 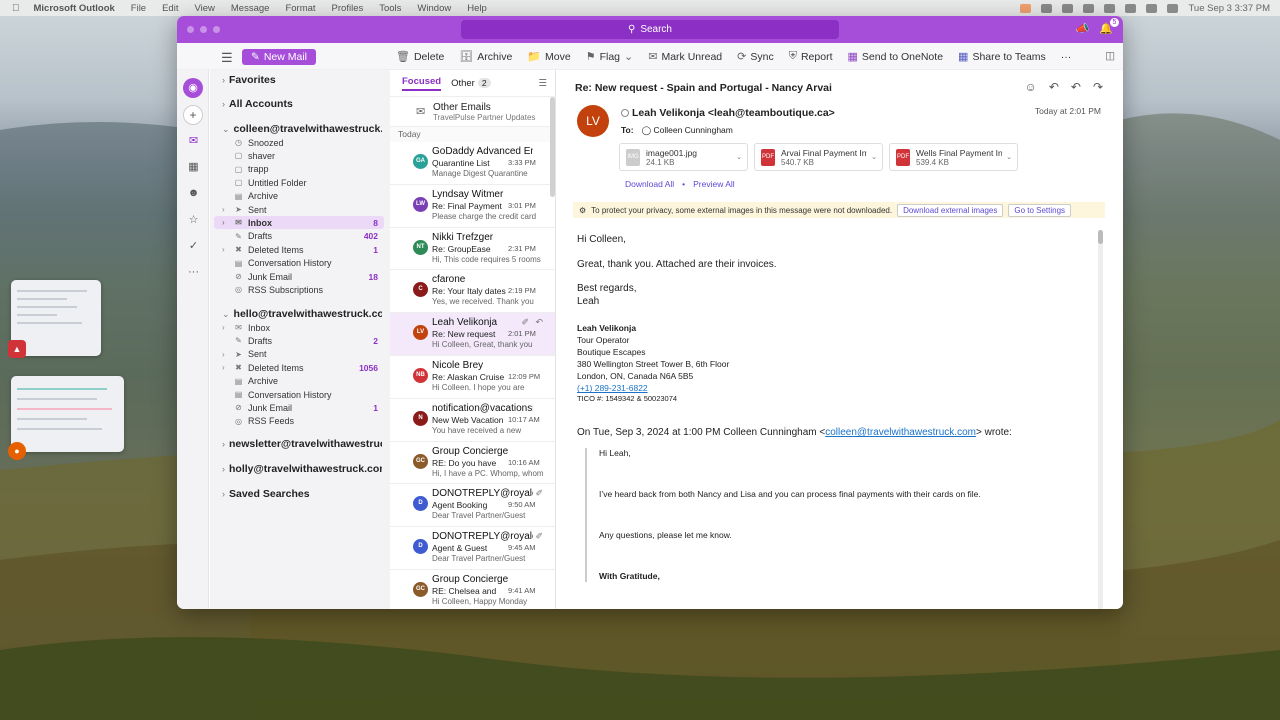 What do you see at coordinates (420, 57) in the screenshot?
I see `delete-button: 🗑 Delete` at bounding box center [420, 57].